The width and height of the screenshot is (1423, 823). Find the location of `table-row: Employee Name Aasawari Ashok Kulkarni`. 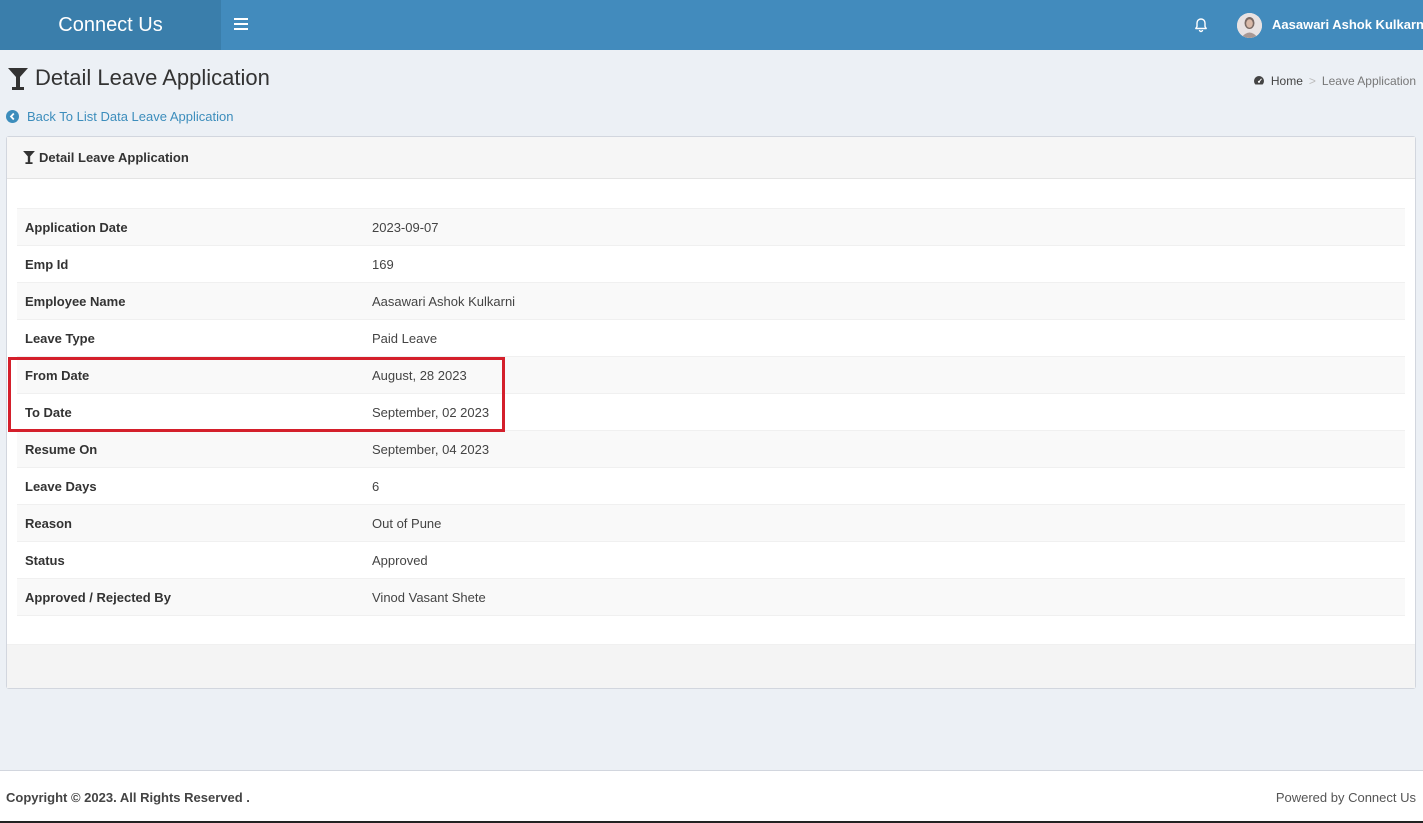

table-row: Employee Name Aasawari Ashok Kulkarni is located at coordinates (711, 301).